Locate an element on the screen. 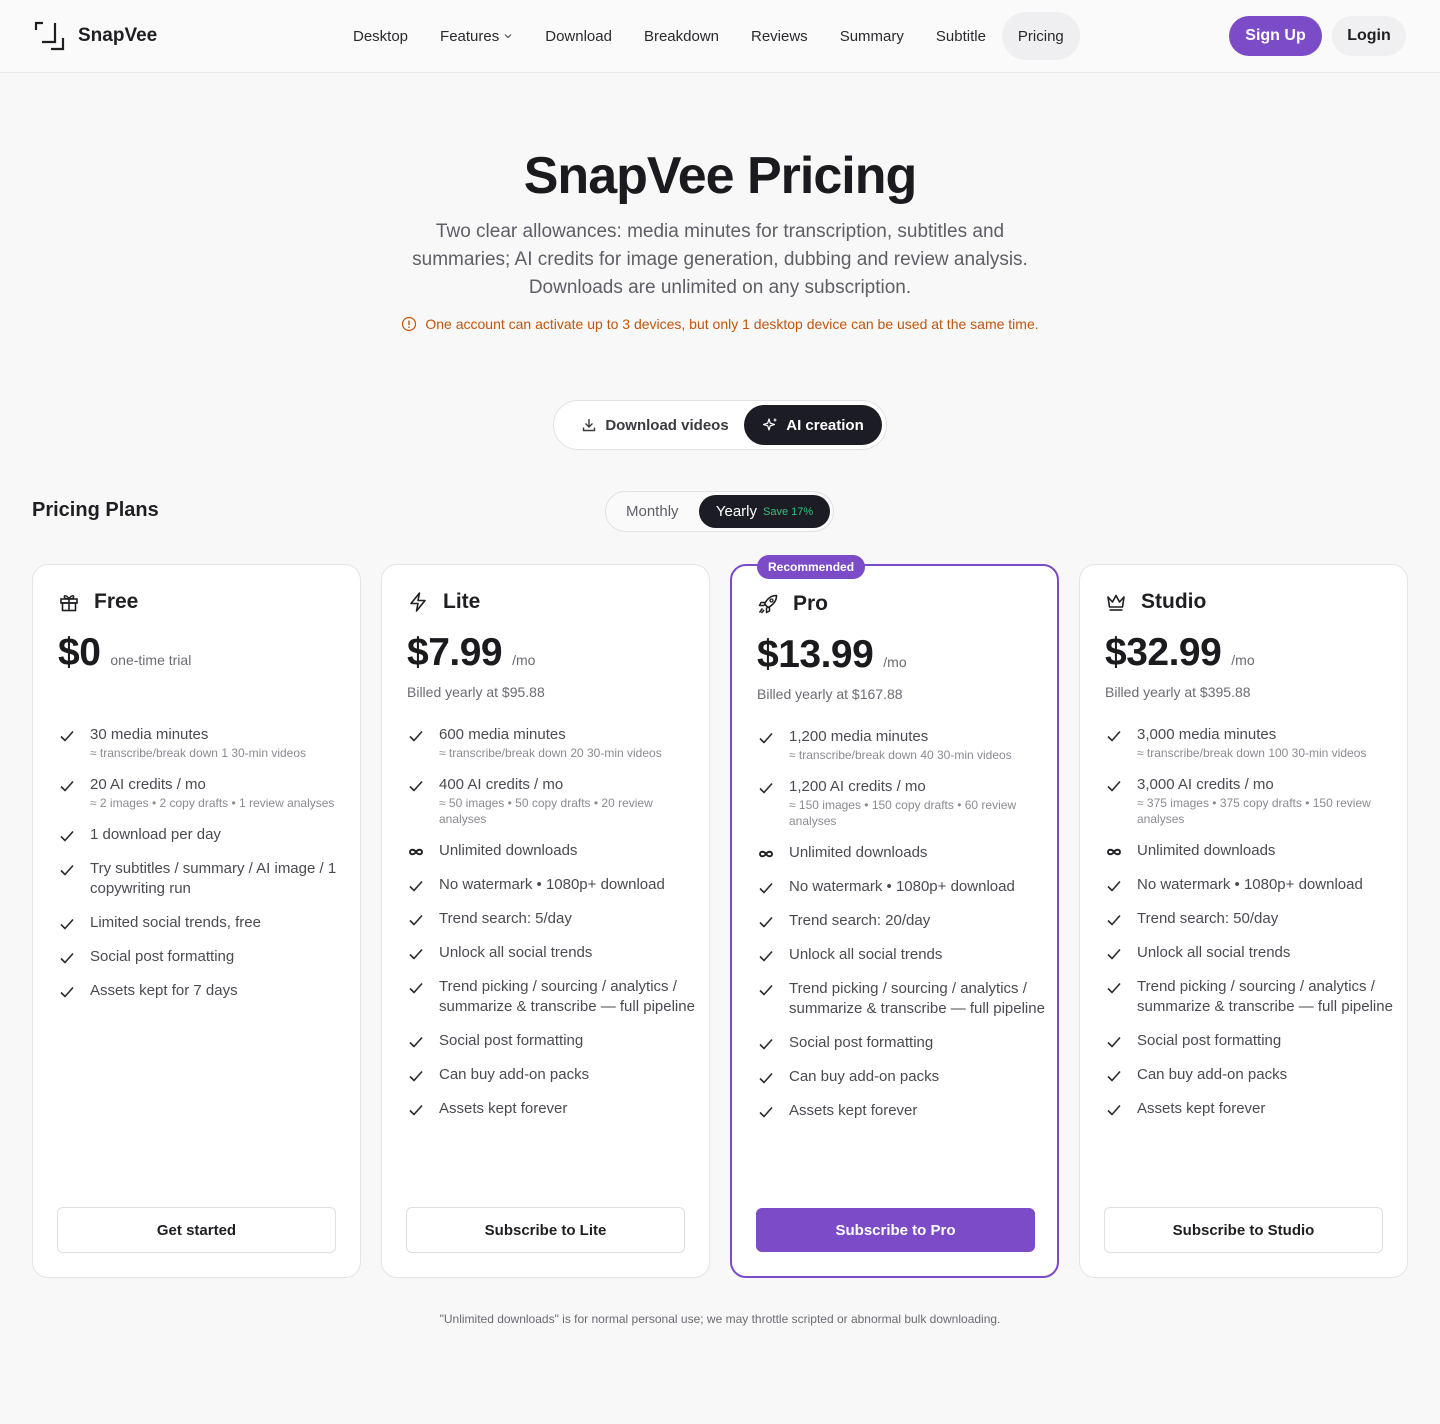 The height and width of the screenshot is (1424, 1440). bolt-icon is located at coordinates (418, 602).